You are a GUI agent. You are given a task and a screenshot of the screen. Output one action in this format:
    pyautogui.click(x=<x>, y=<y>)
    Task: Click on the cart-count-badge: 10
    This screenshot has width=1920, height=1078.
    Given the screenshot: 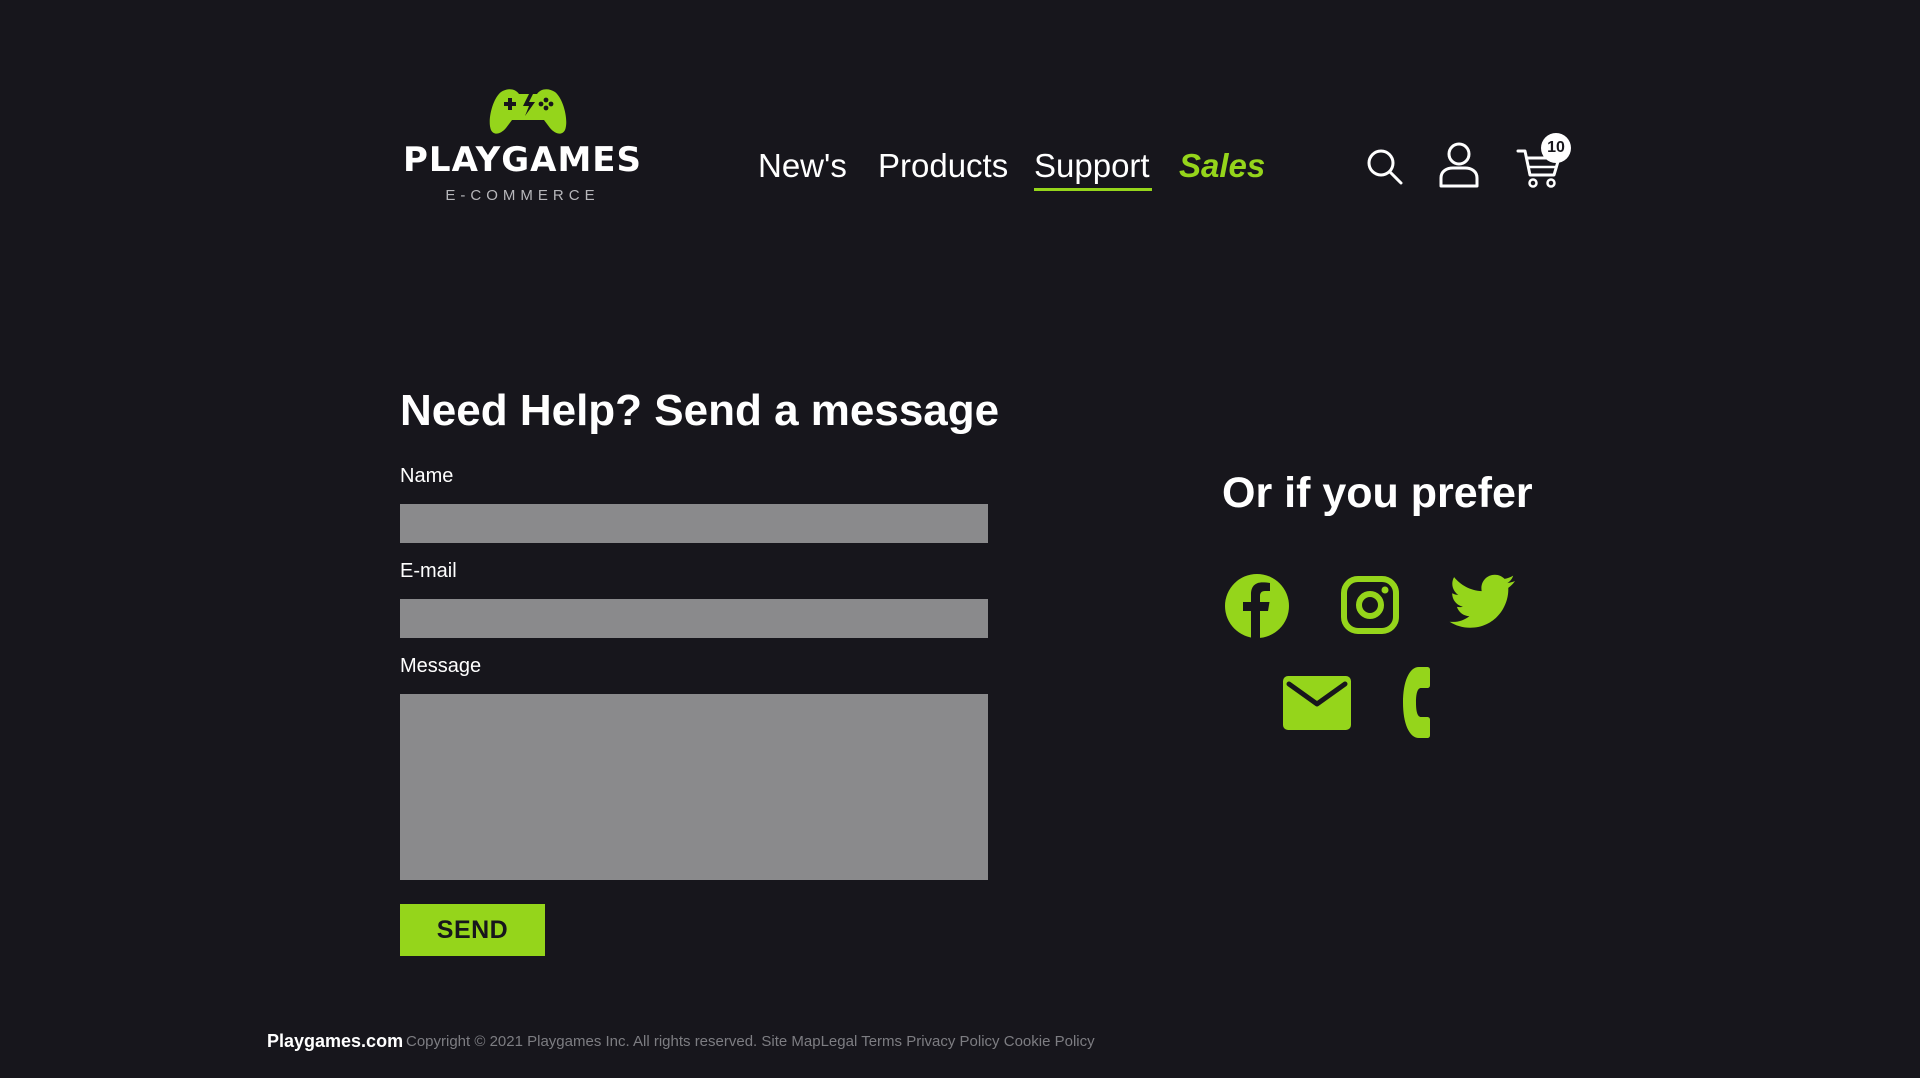 What is the action you would take?
    pyautogui.click(x=1556, y=148)
    